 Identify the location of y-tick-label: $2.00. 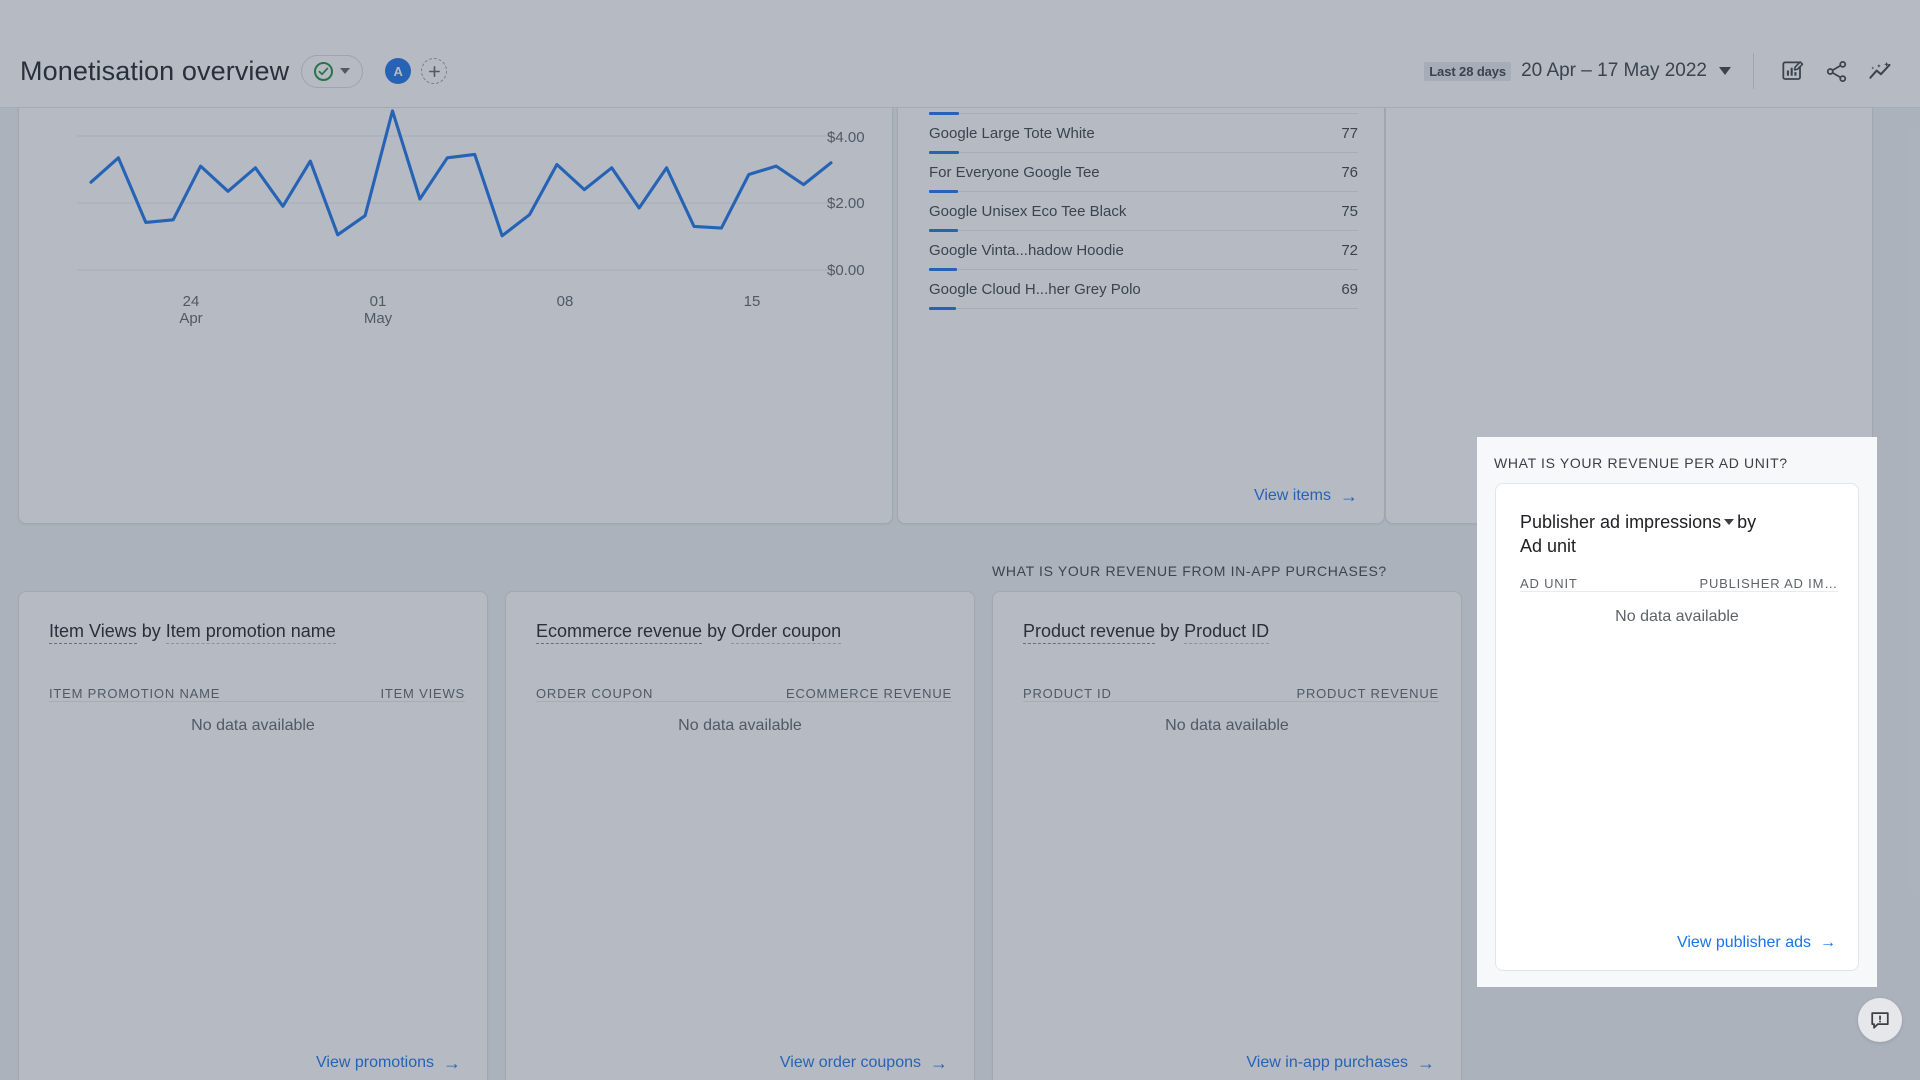
(846, 203).